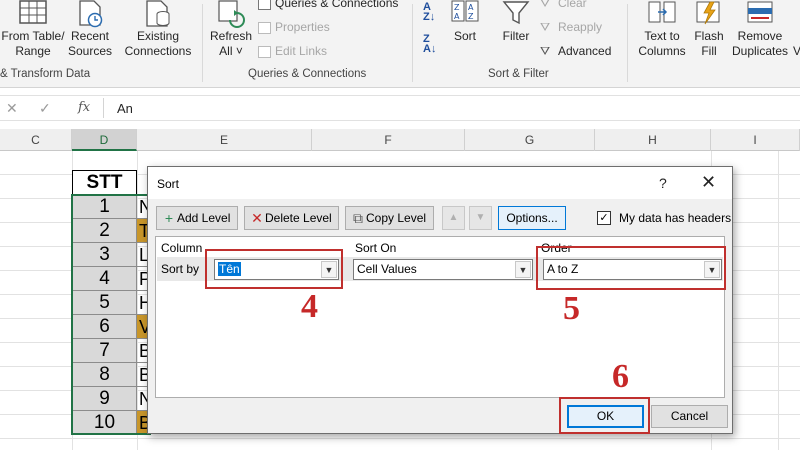  I want to click on cancel-button: Cancel, so click(689, 416).